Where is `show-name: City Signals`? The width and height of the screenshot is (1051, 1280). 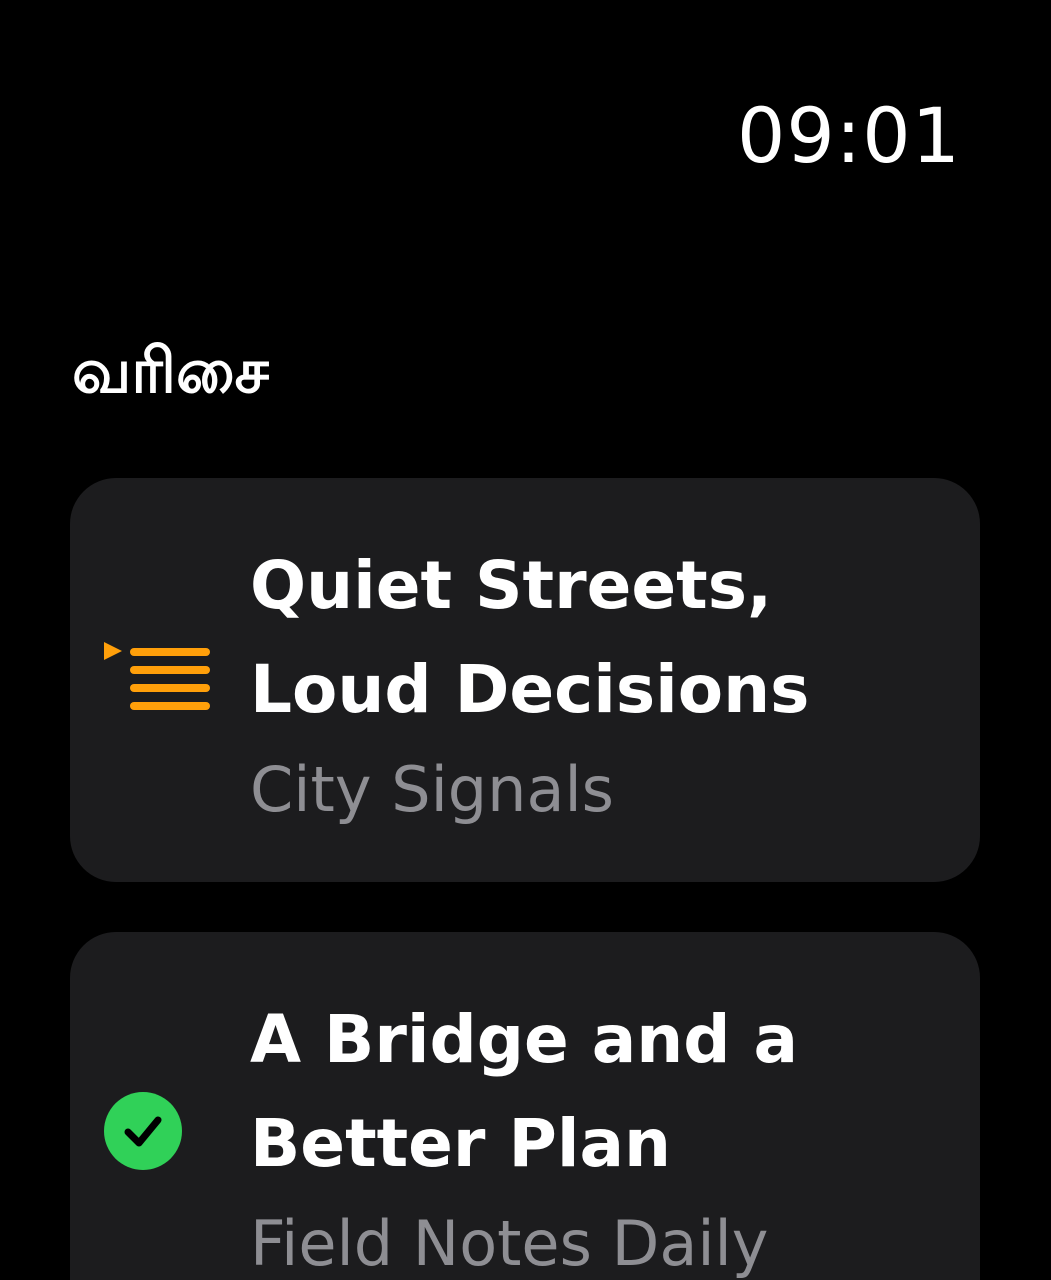
show-name: City Signals is located at coordinates (432, 789).